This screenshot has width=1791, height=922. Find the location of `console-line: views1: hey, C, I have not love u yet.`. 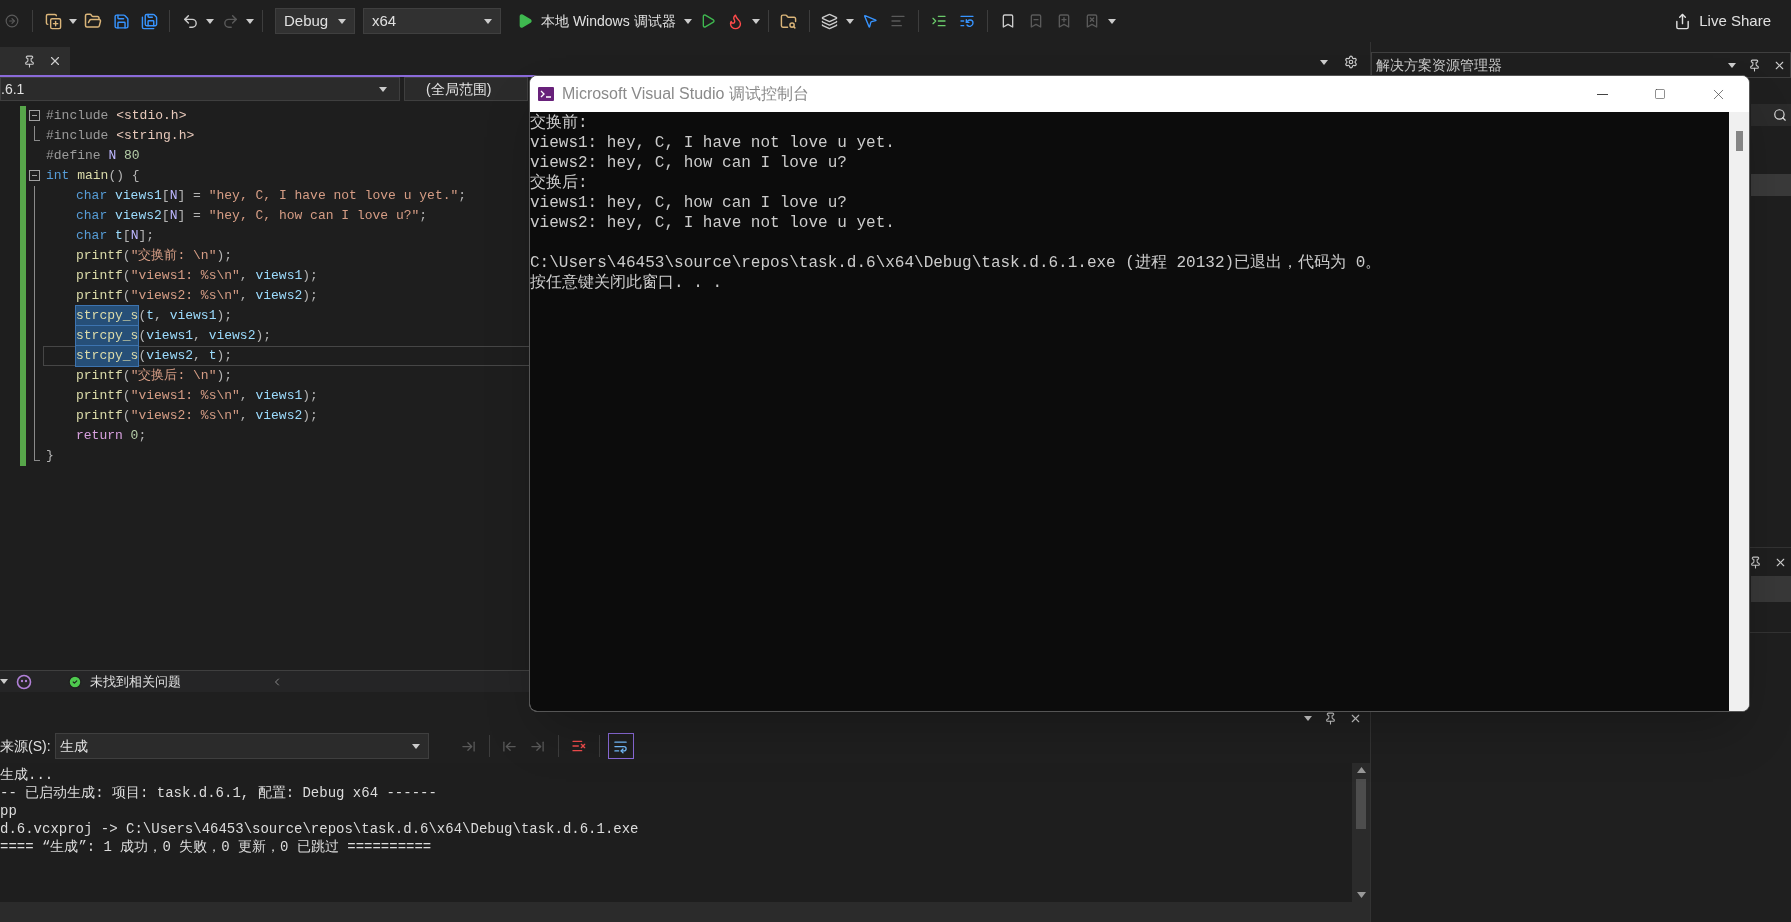

console-line: views1: hey, C, I have not love u yet. is located at coordinates (712, 143).